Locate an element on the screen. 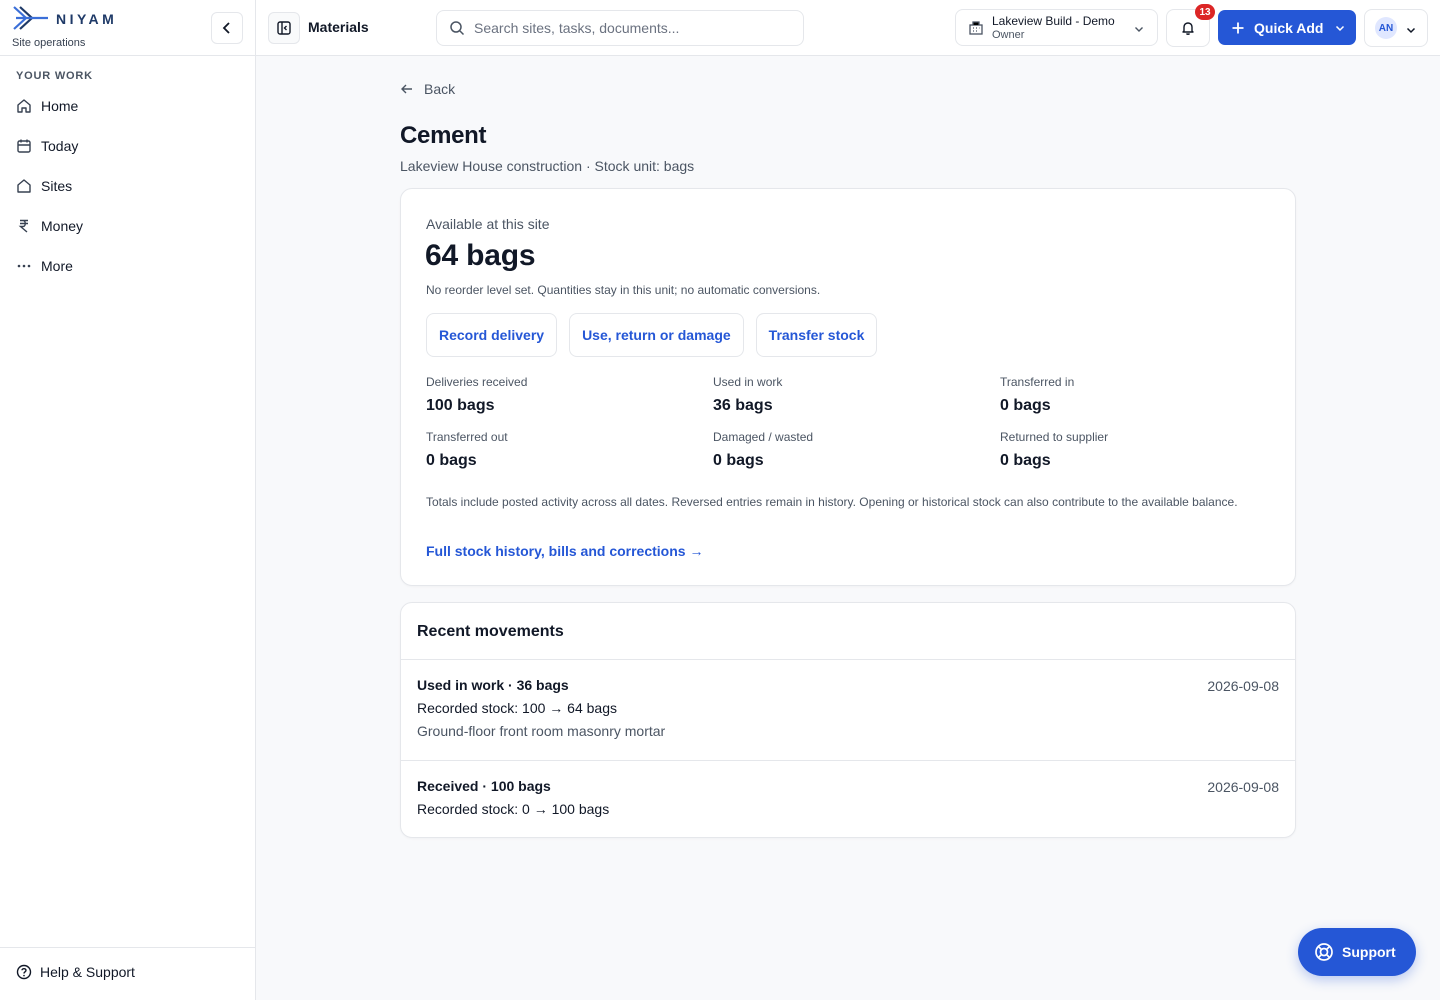 This screenshot has height=1000, width=1440. stat-used-in-work: Used in work 36 bags is located at coordinates (856, 395).